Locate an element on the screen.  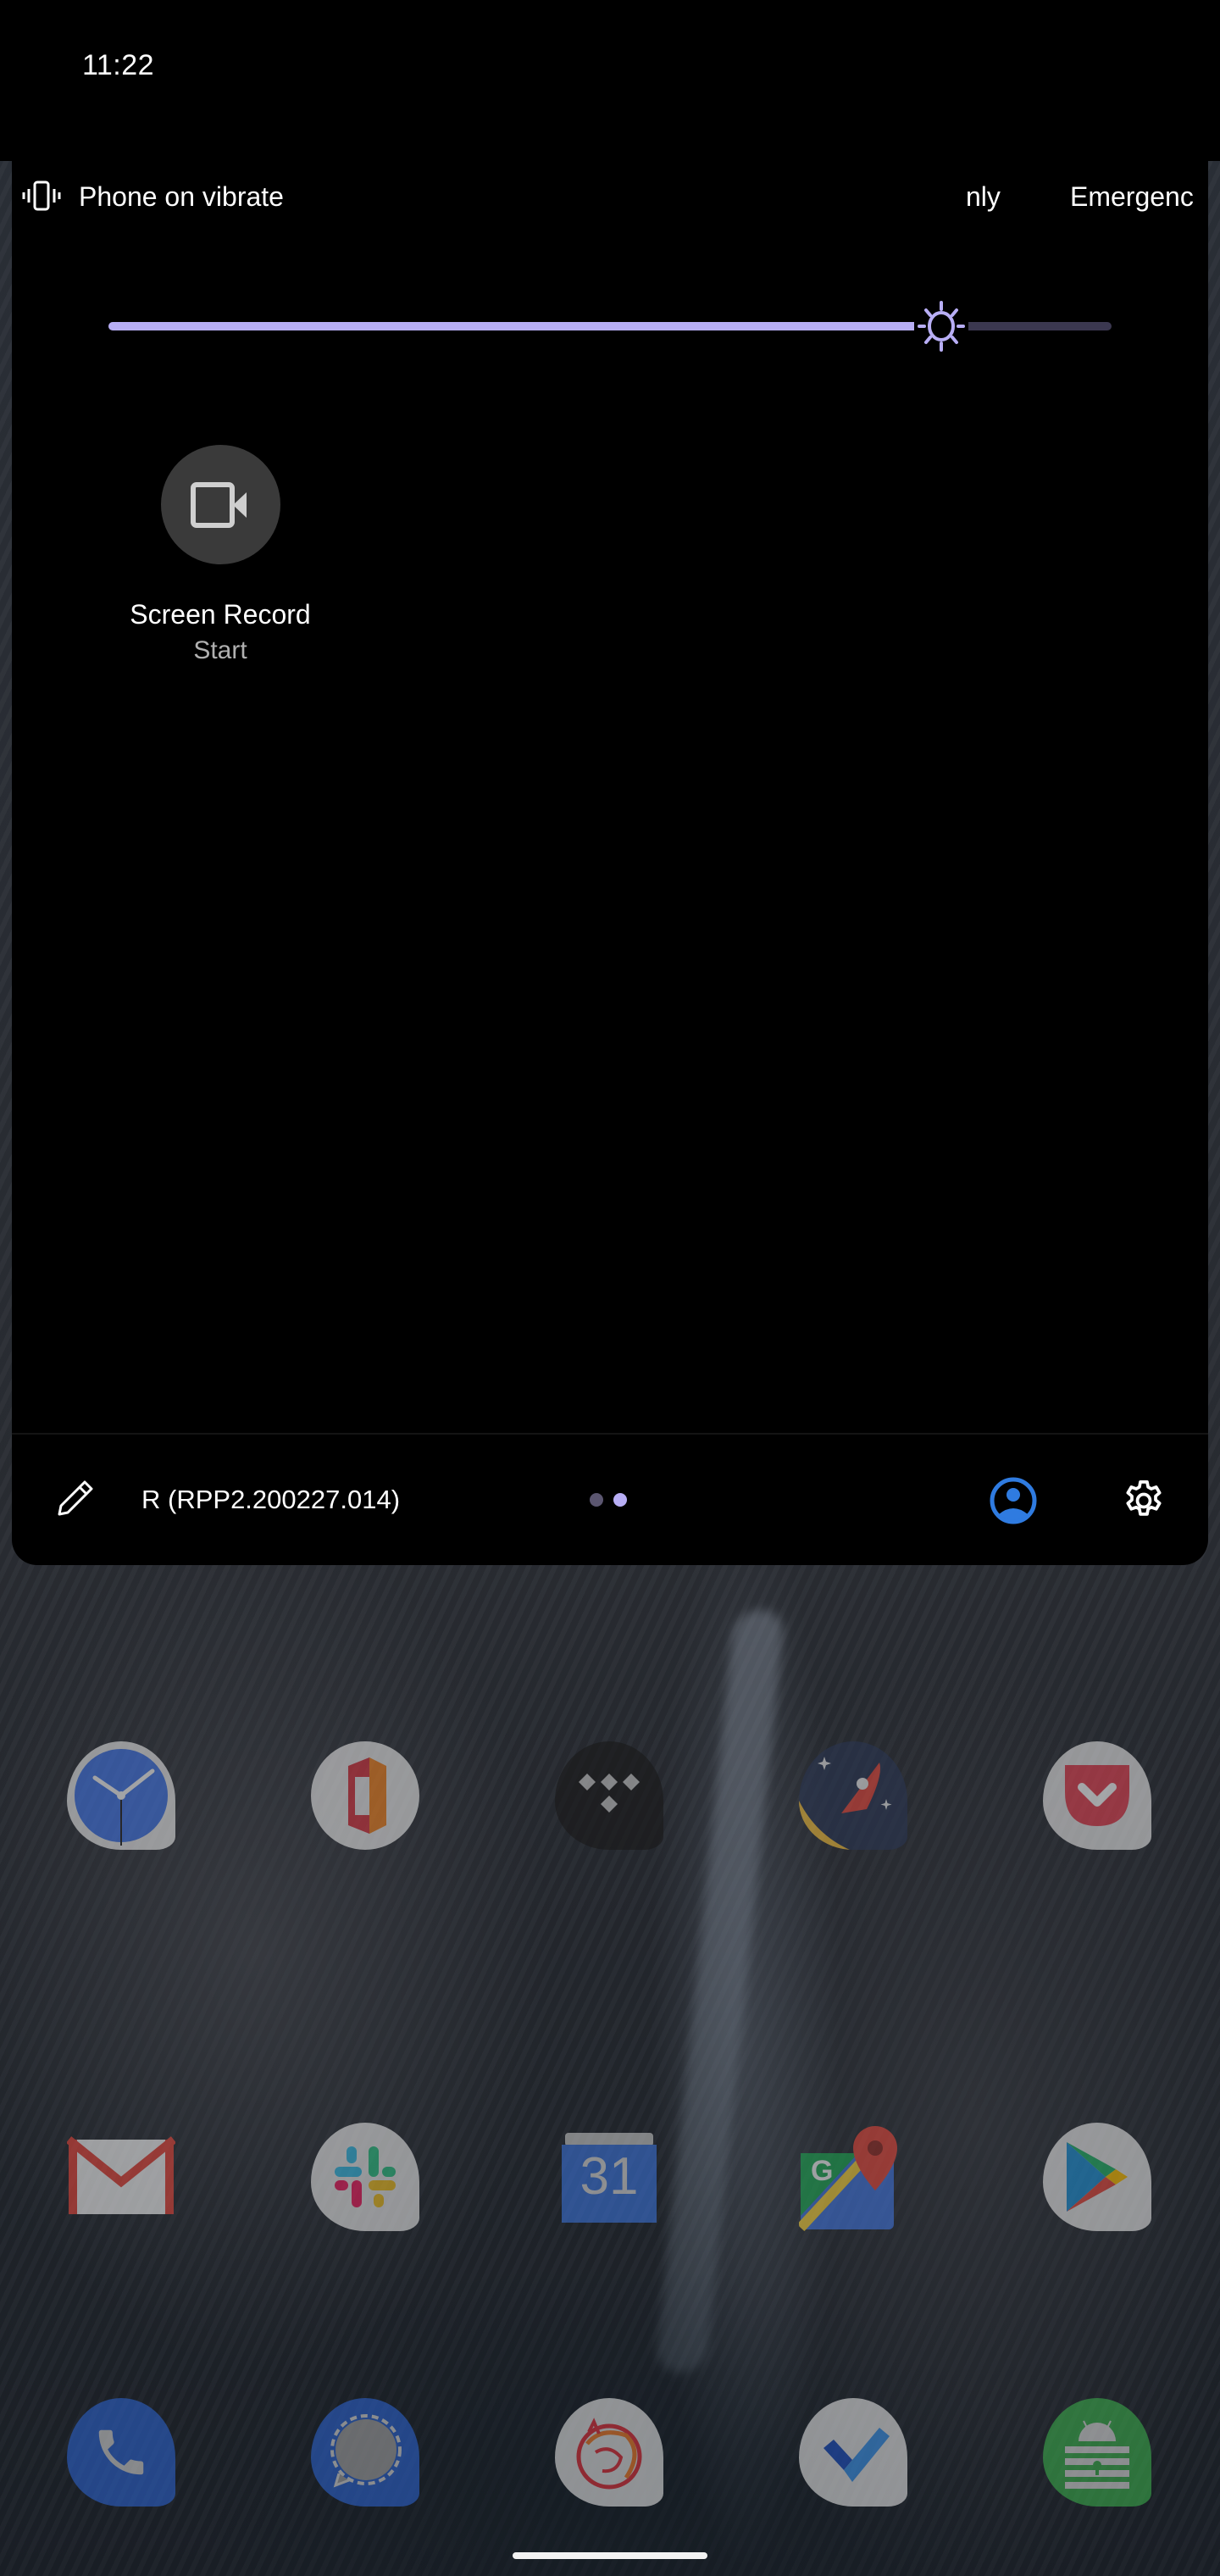
brightness-slider is located at coordinates (610, 326).